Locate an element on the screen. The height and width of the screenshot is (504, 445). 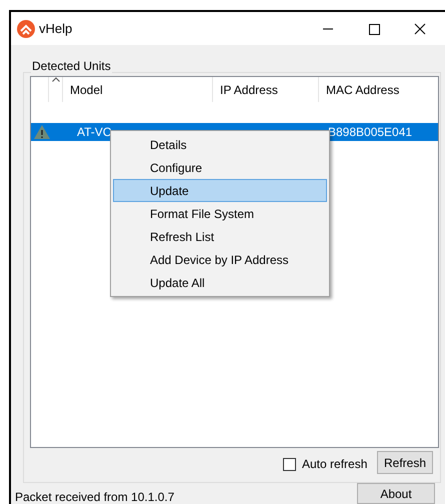
refresh-button: Refresh is located at coordinates (405, 462).